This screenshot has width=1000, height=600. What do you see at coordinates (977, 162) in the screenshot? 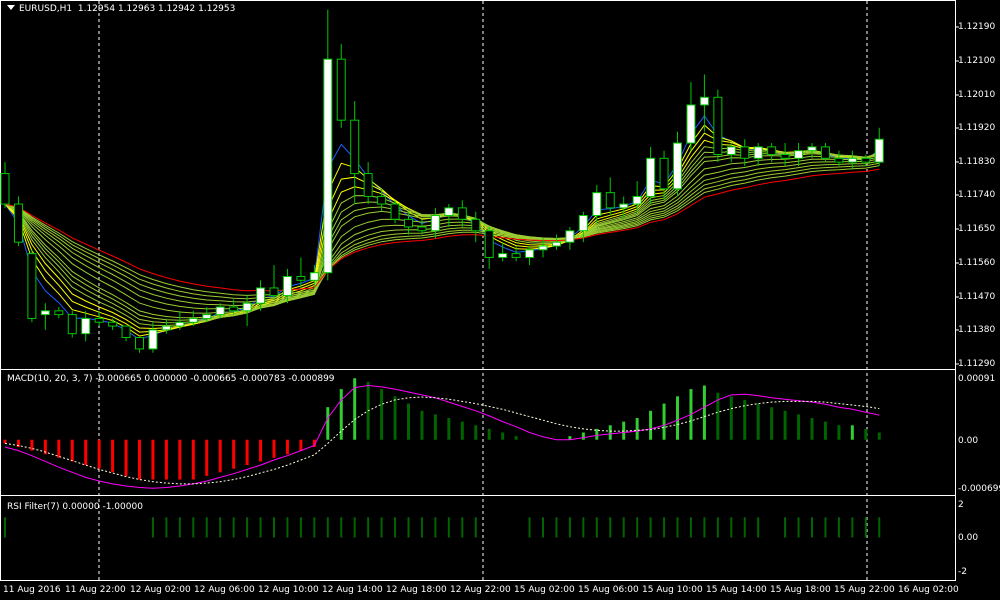
I see `price-tick: 1.11830` at bounding box center [977, 162].